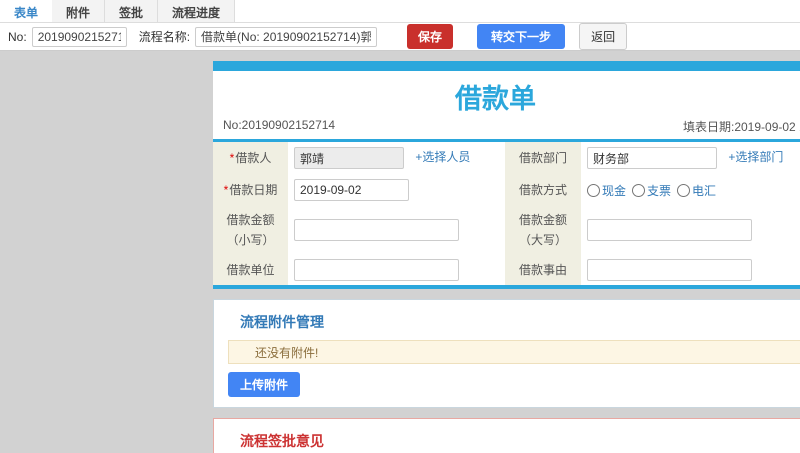 This screenshot has width=800, height=453. Describe the element at coordinates (442, 157) in the screenshot. I see `select-person-link: +选择人员` at that location.